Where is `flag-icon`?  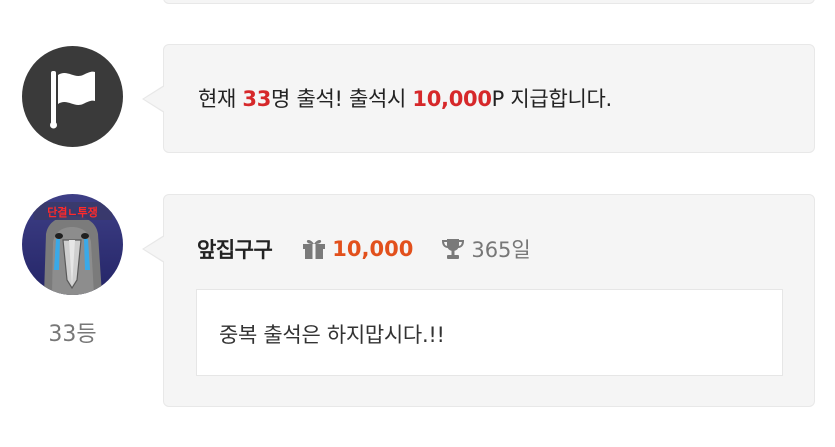
flag-icon is located at coordinates (72, 100).